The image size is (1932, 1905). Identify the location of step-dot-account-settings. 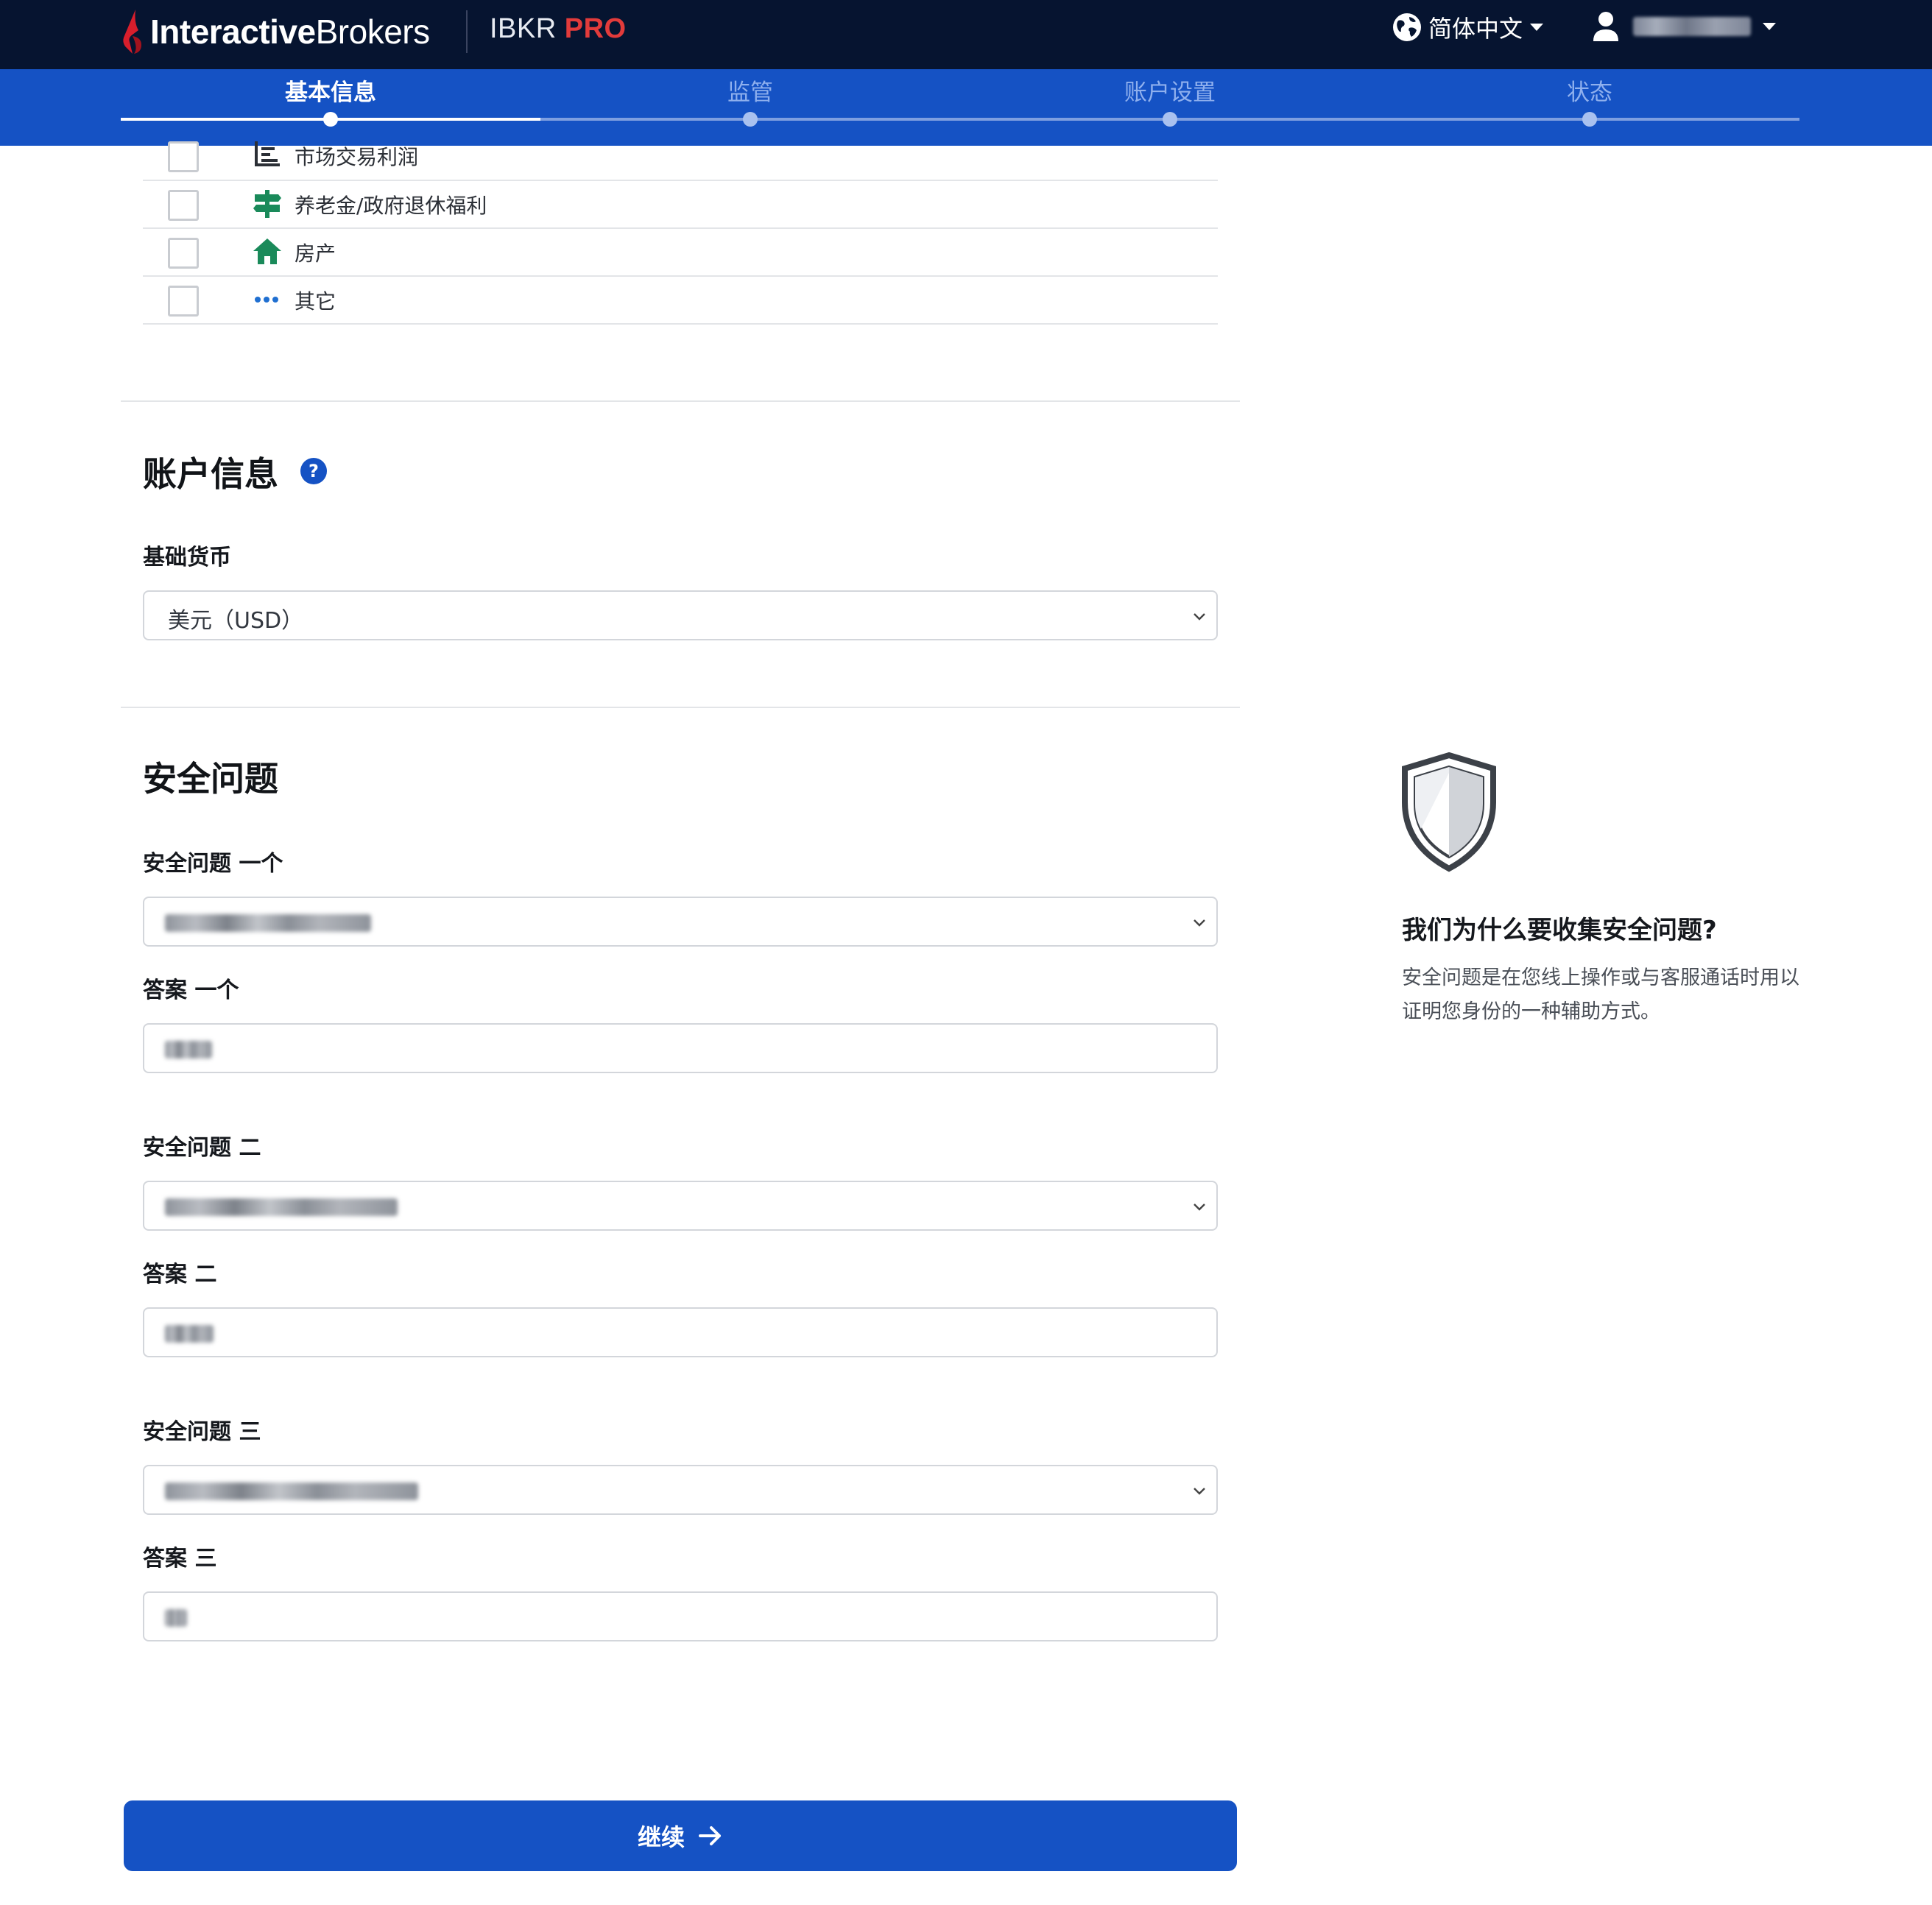
(1170, 119).